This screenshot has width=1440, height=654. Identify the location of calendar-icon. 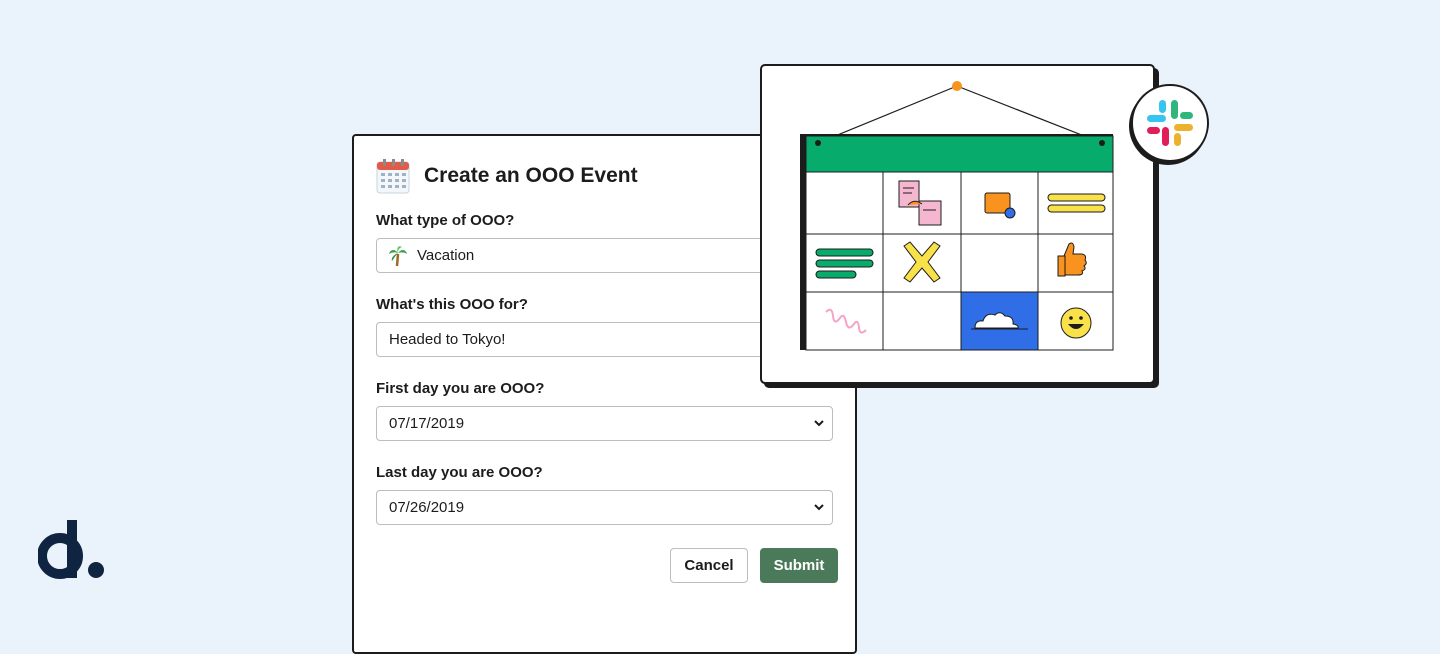
(393, 176).